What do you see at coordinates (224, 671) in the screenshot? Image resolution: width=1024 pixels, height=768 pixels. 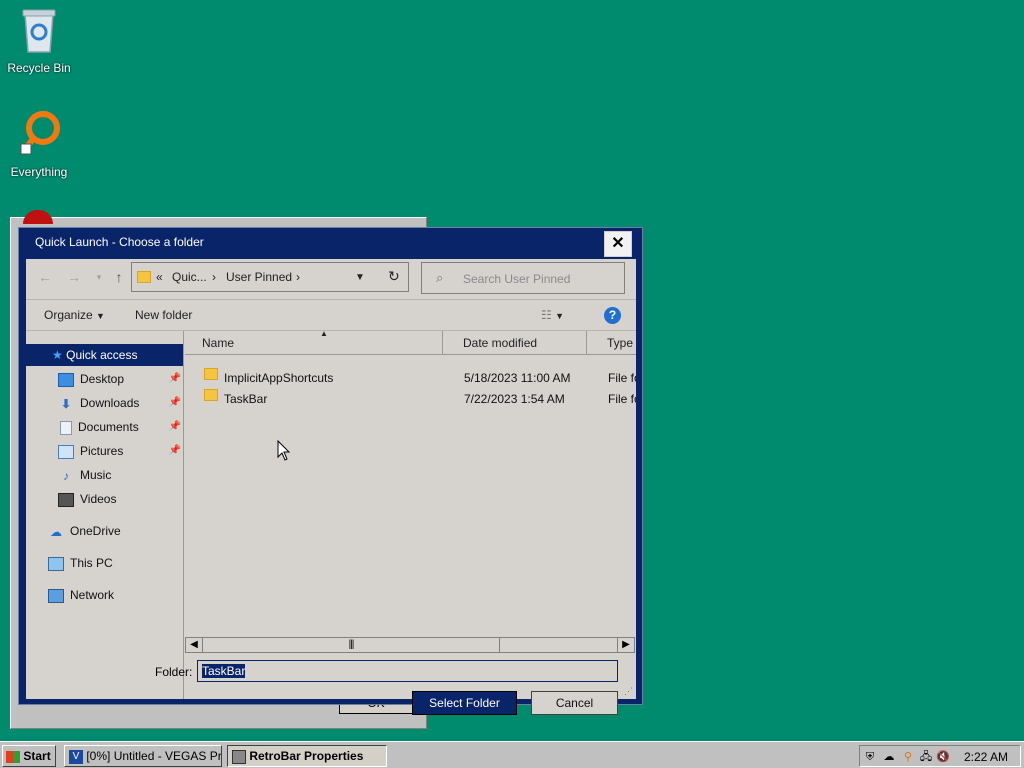 I see `folder-input-value: TaskBar` at bounding box center [224, 671].